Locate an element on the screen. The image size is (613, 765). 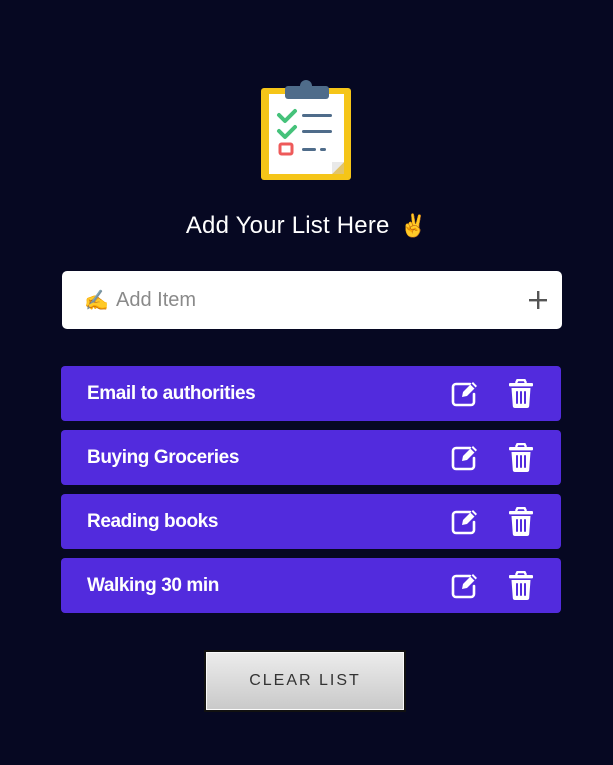
add-item-bar: ✍️ is located at coordinates (312, 300).